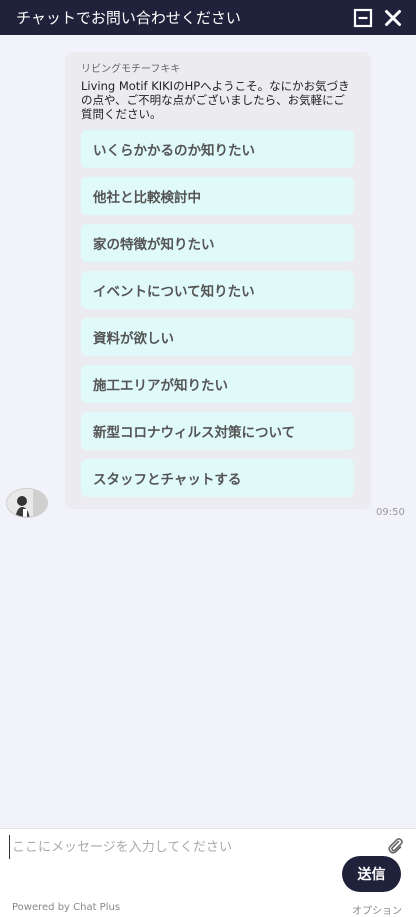 The height and width of the screenshot is (917, 416). I want to click on choice-button-compare: 他社と比較検討中, so click(217, 196).